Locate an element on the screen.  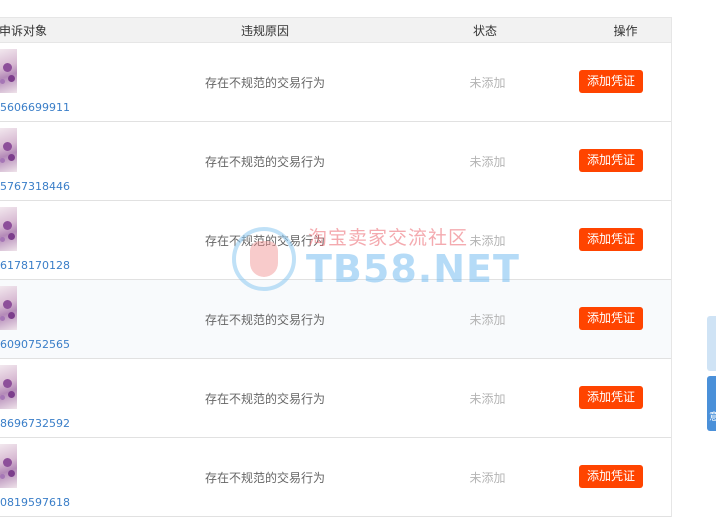
side-tab-label: 意 is located at coordinates (712, 417).